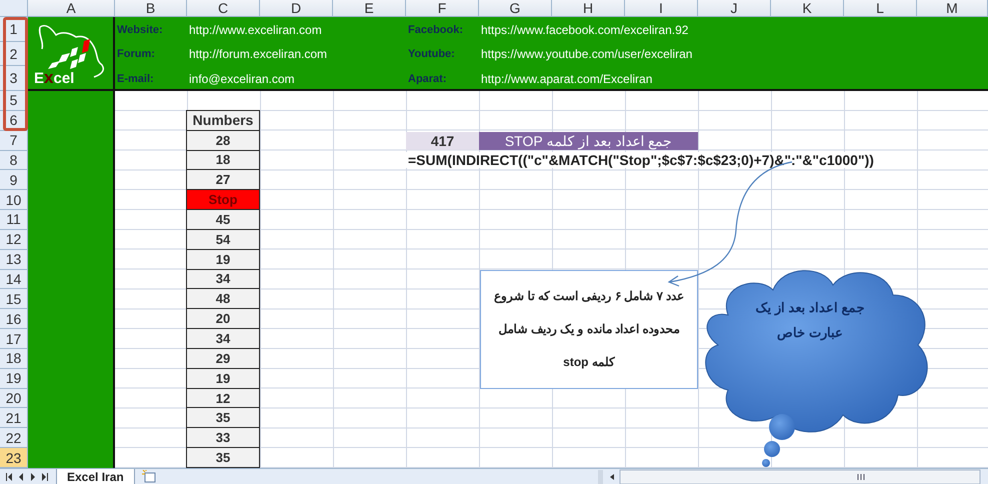 The width and height of the screenshot is (988, 484). What do you see at coordinates (427, 78) in the screenshot?
I see `link-label: Aparat:` at bounding box center [427, 78].